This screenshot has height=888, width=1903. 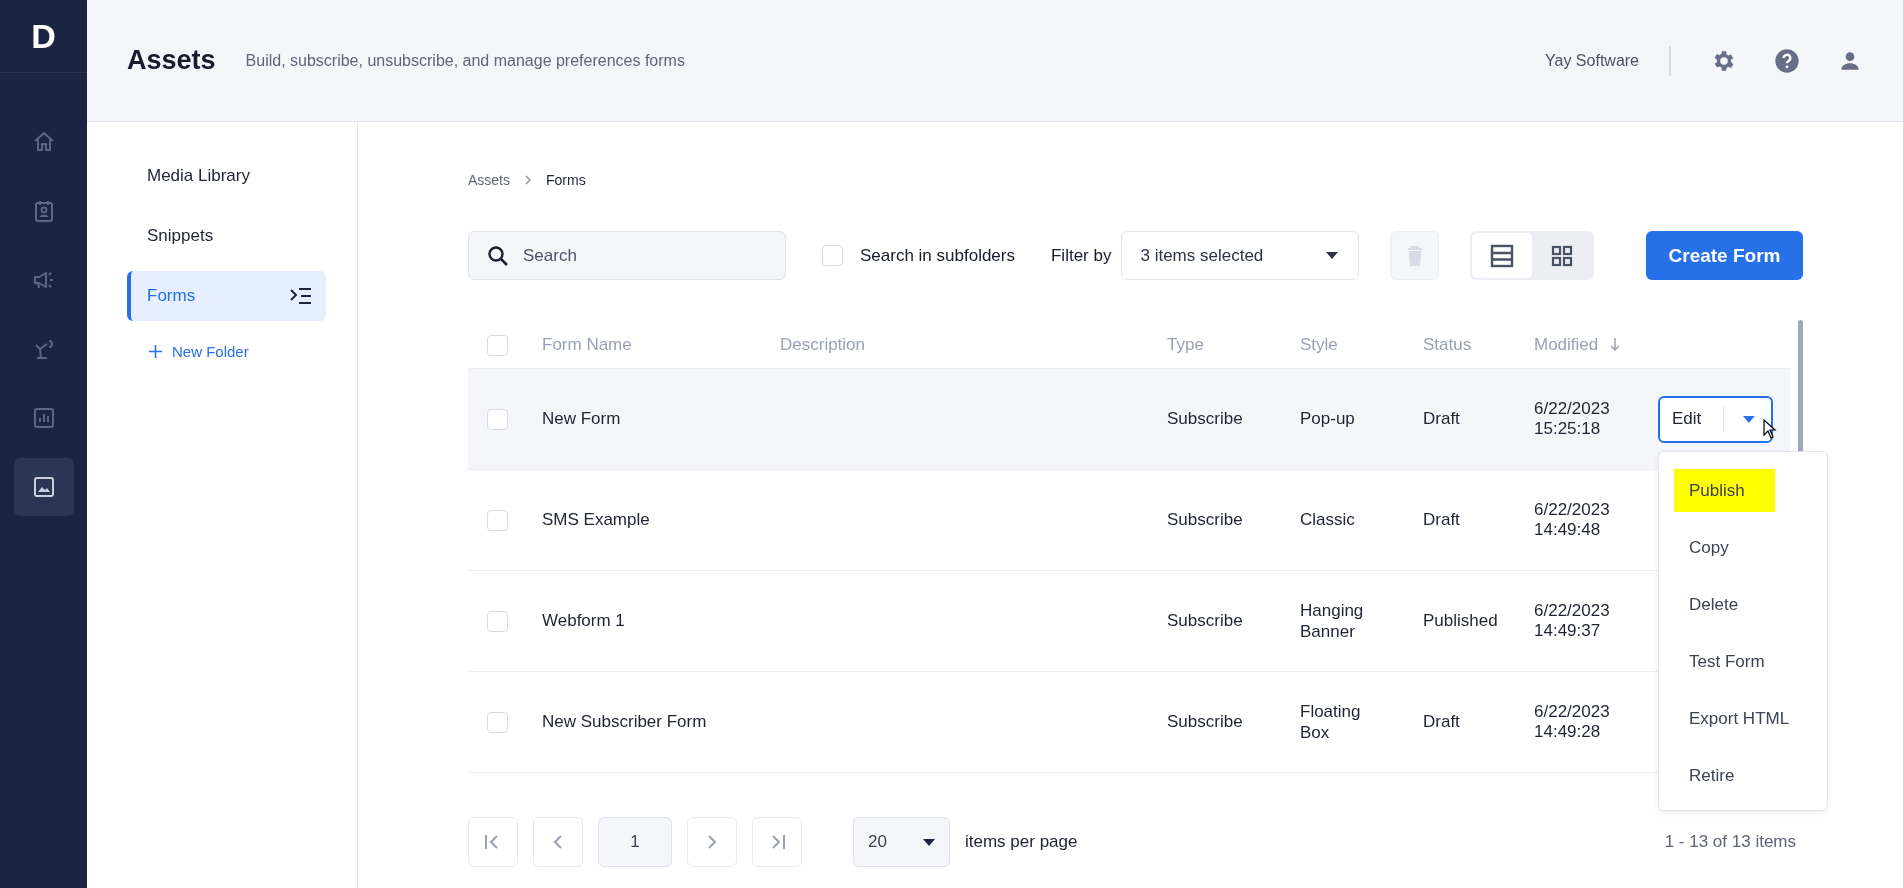 I want to click on modified-cell-text: 6/22/2023 14:49:28, so click(x=1572, y=722).